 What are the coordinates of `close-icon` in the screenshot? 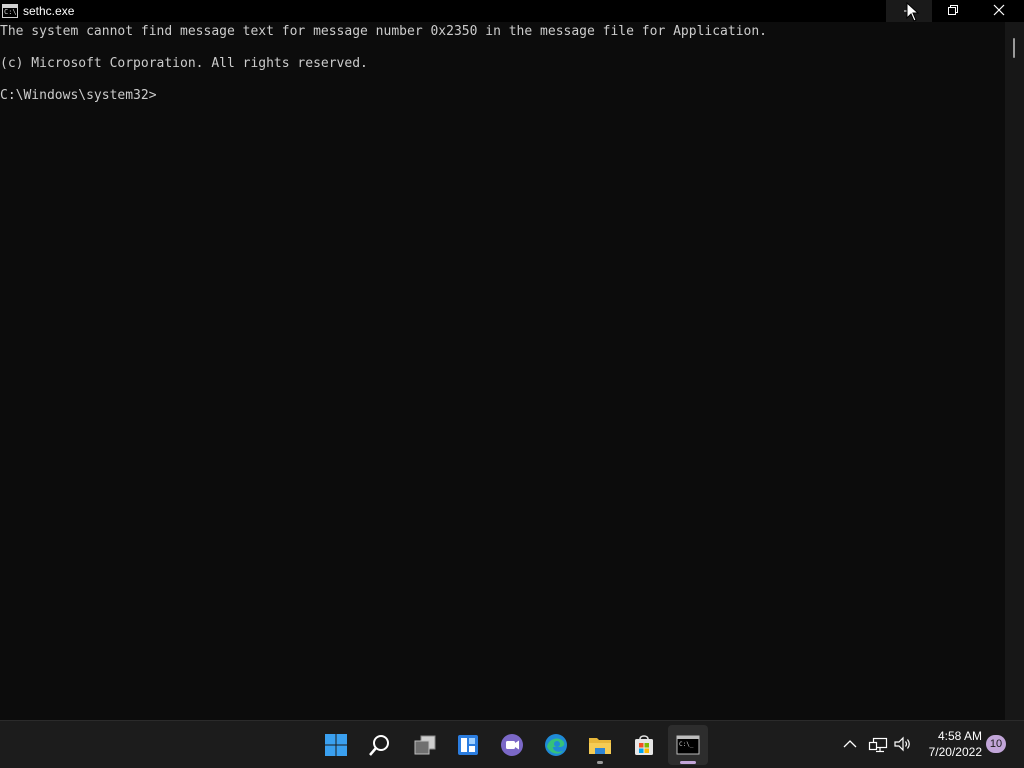 It's located at (999, 10).